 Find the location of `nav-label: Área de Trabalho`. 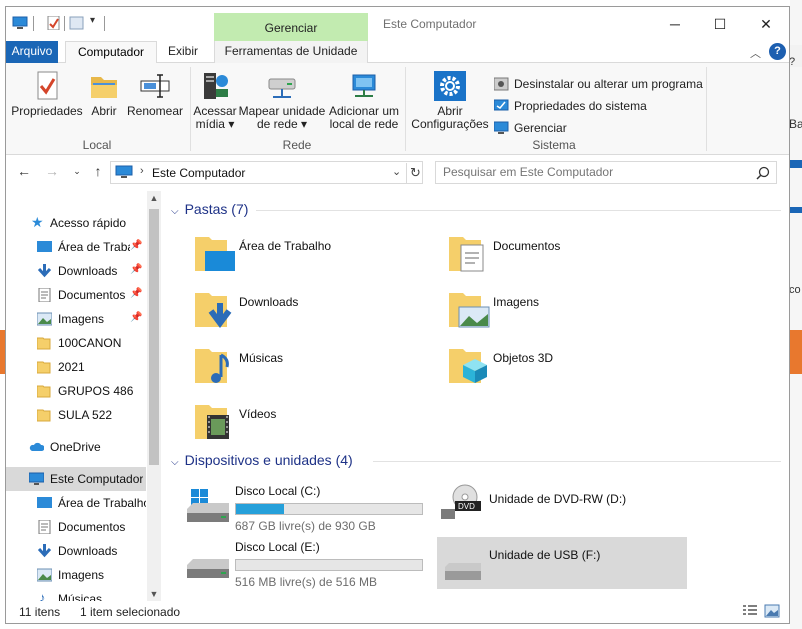

nav-label: Área de Trabalho is located at coordinates (102, 503).